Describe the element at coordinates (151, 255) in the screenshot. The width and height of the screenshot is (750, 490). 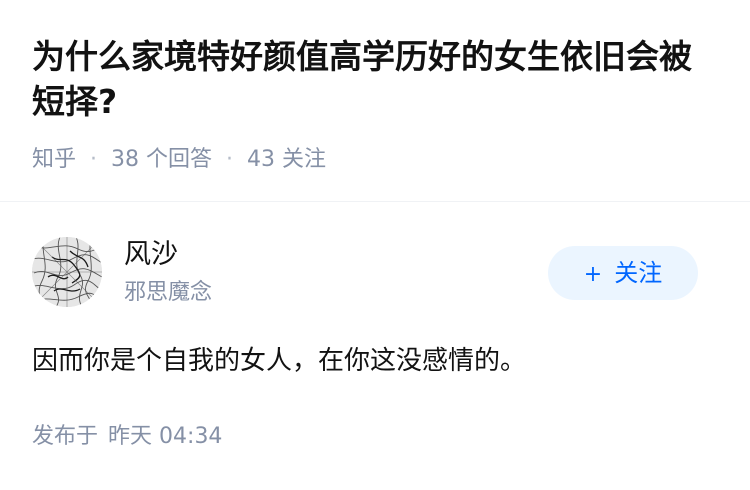
I see `author-name: 风沙` at that location.